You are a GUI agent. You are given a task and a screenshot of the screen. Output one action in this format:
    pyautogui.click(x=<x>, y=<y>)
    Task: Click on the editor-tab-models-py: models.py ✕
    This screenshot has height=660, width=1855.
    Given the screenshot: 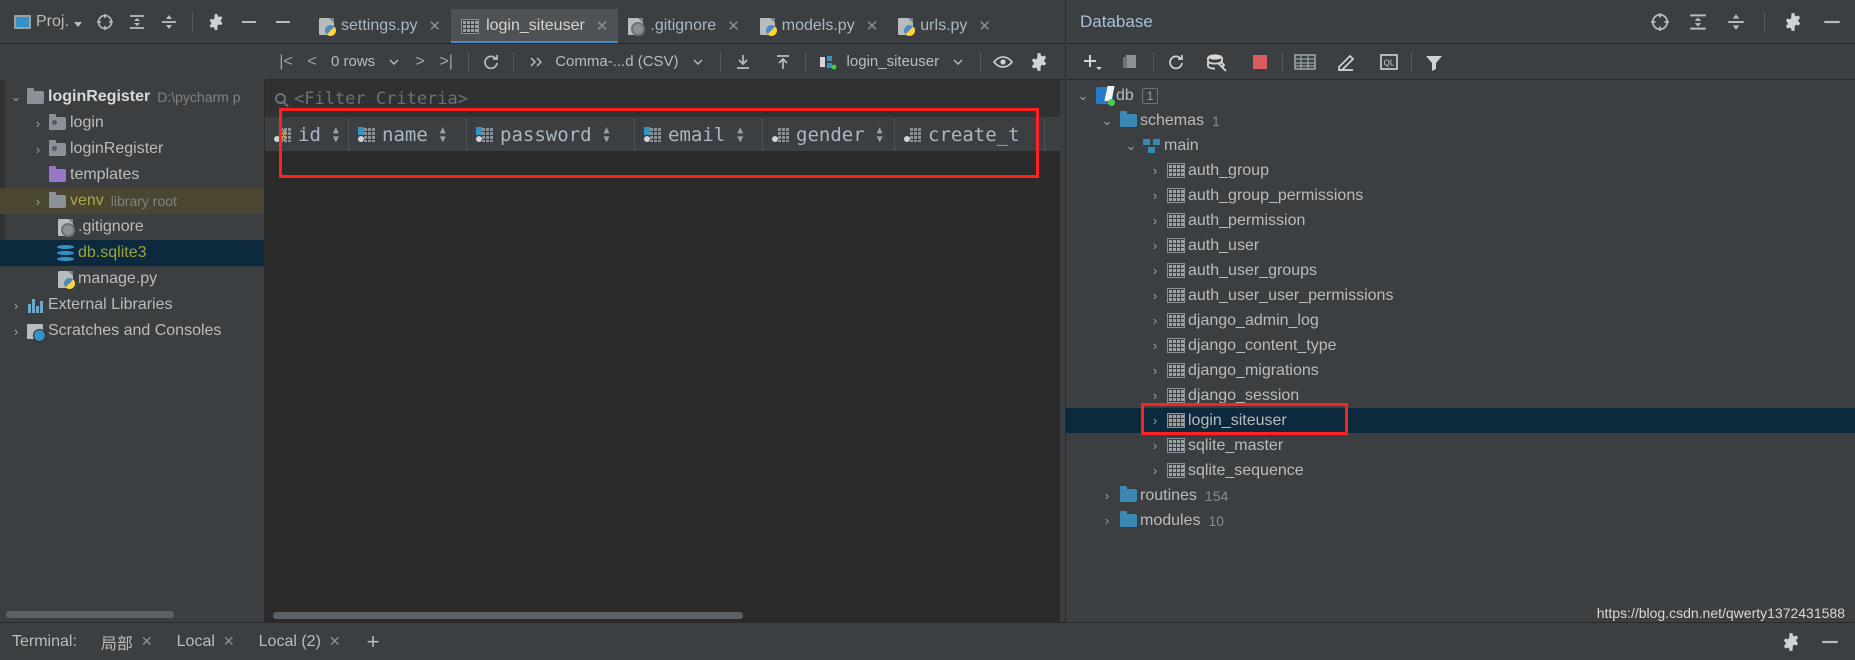 What is the action you would take?
    pyautogui.click(x=819, y=26)
    